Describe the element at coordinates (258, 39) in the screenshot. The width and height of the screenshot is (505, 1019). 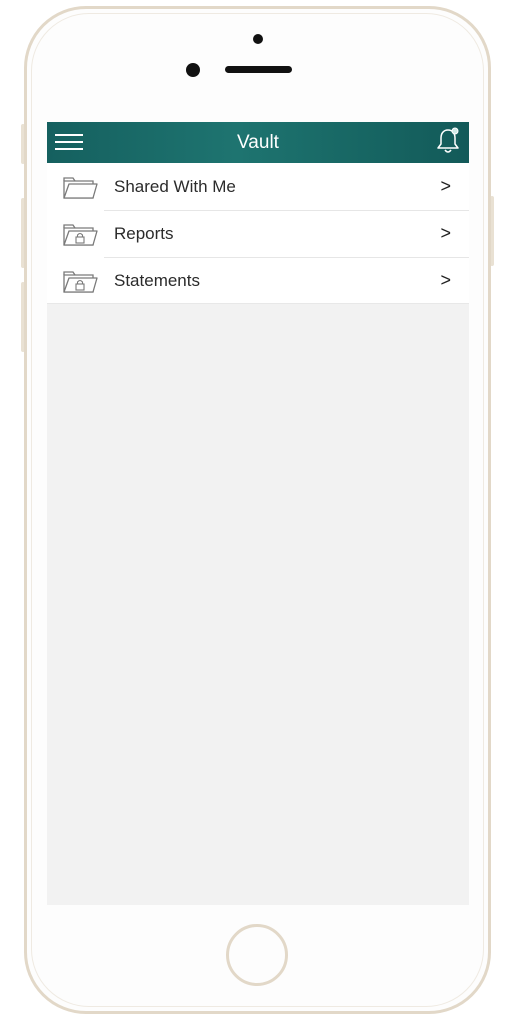
I see `proximity-sensor` at that location.